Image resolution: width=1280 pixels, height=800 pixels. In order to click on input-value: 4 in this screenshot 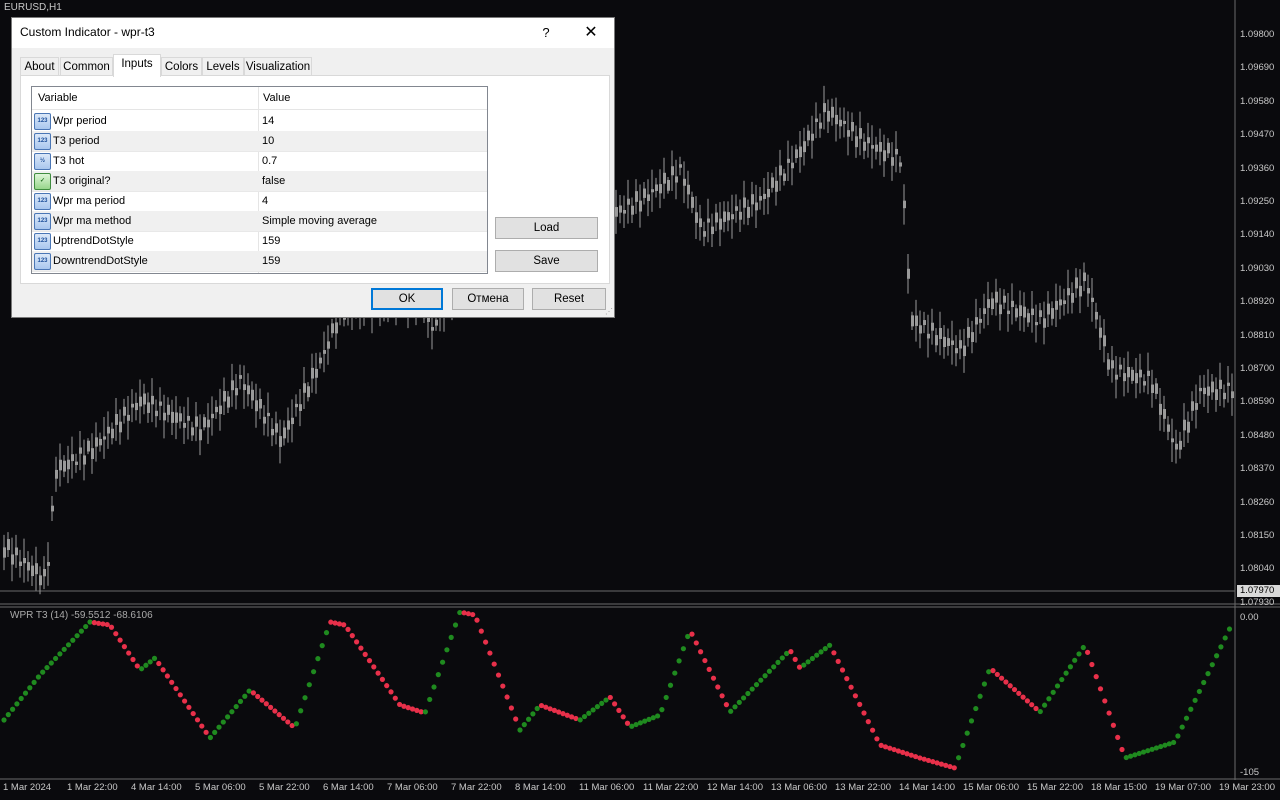, I will do `click(265, 201)`.